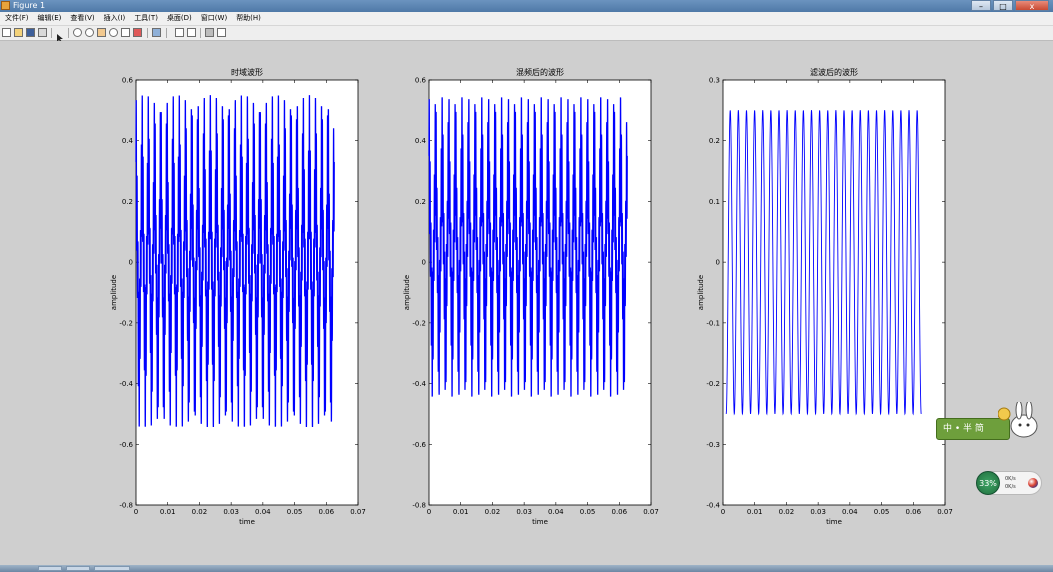 The image size is (1053, 572). I want to click on window-titlebar: Figure 1 – □ x, so click(526, 6).